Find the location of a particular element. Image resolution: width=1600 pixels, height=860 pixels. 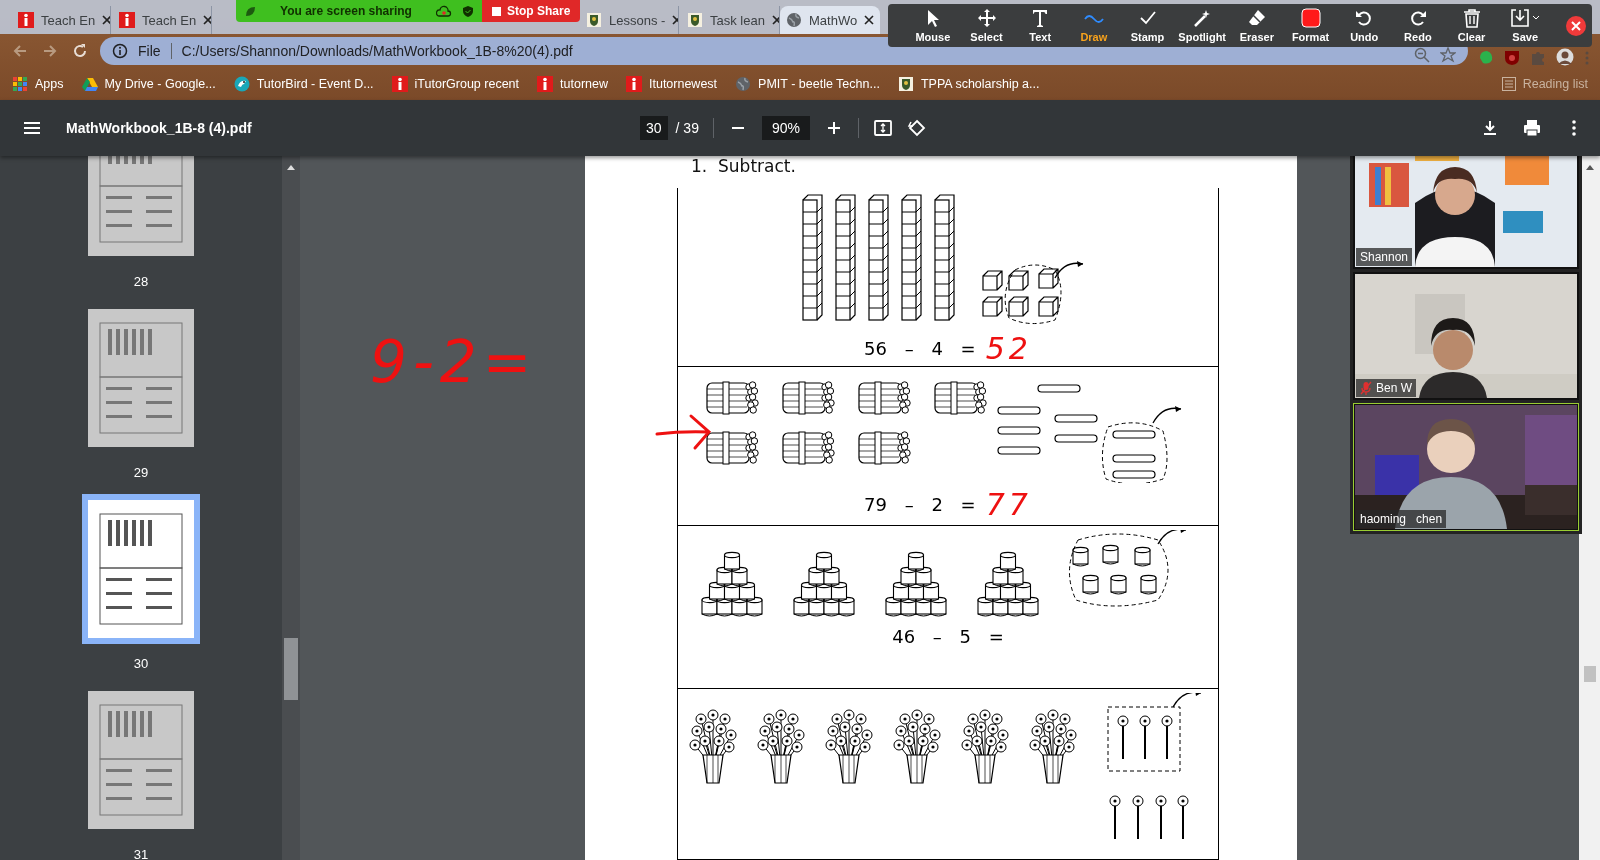

reading-list-button: Reading list is located at coordinates (1544, 84).